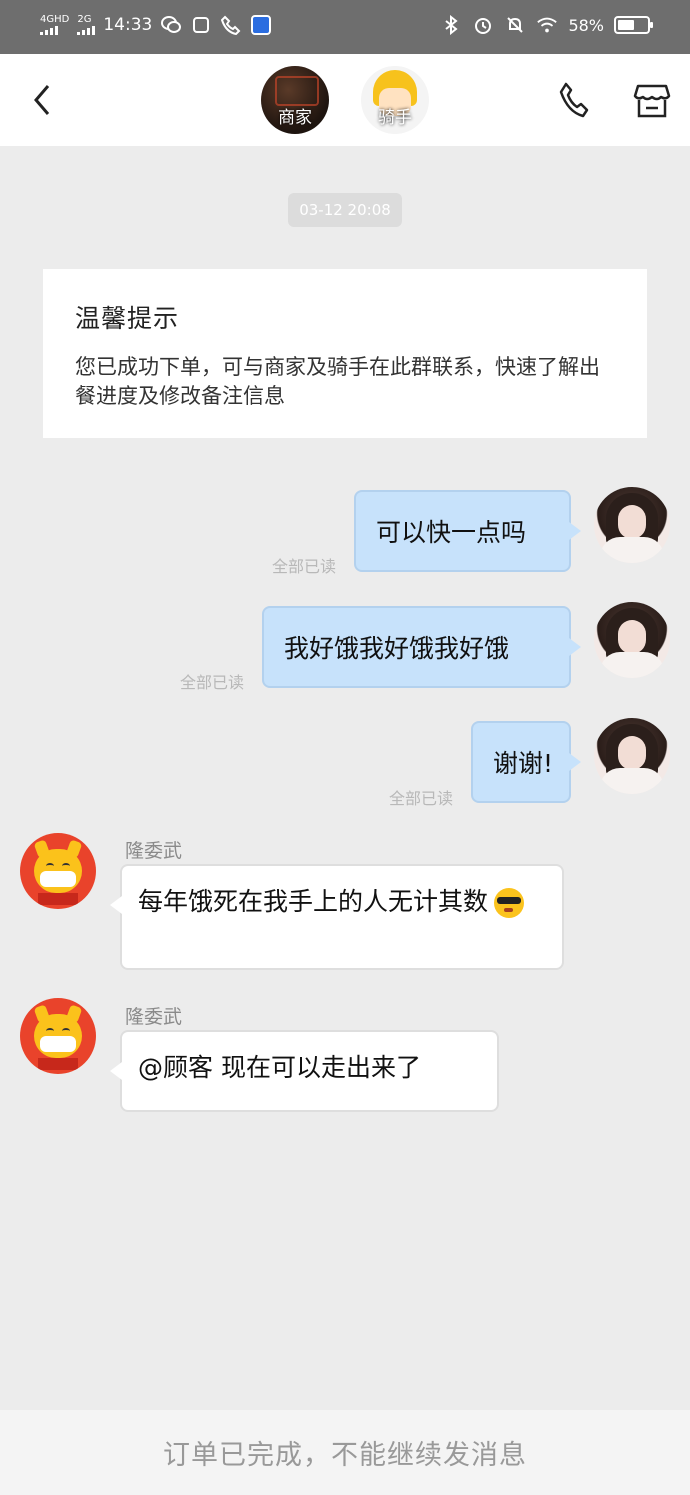  Describe the element at coordinates (337, 381) in the screenshot. I see `tip-body: 您已成功下单，可与商家及骑手在此群联系，快速了解出餐进度及修改备注信息` at that location.